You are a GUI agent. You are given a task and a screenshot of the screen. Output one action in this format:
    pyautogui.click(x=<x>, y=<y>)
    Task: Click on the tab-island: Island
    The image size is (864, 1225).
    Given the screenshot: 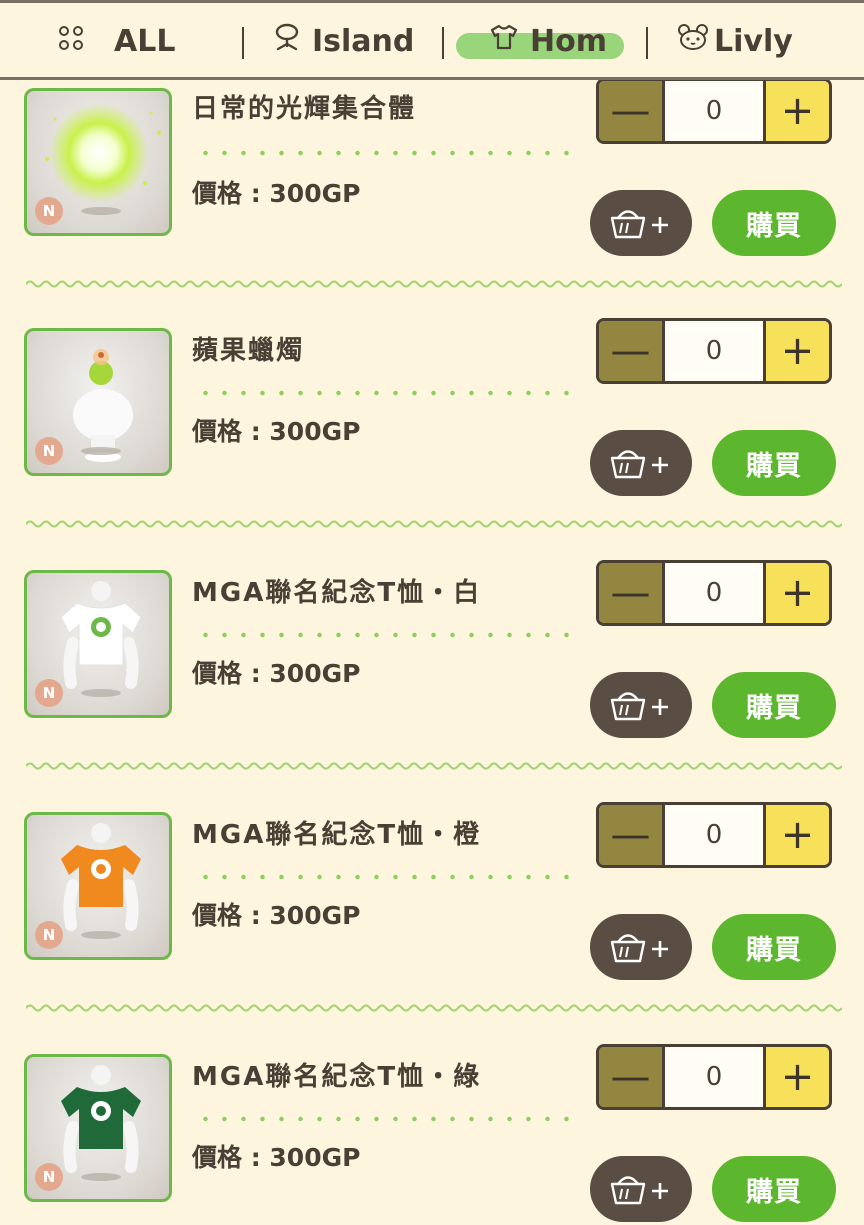 What is the action you would take?
    pyautogui.click(x=343, y=41)
    